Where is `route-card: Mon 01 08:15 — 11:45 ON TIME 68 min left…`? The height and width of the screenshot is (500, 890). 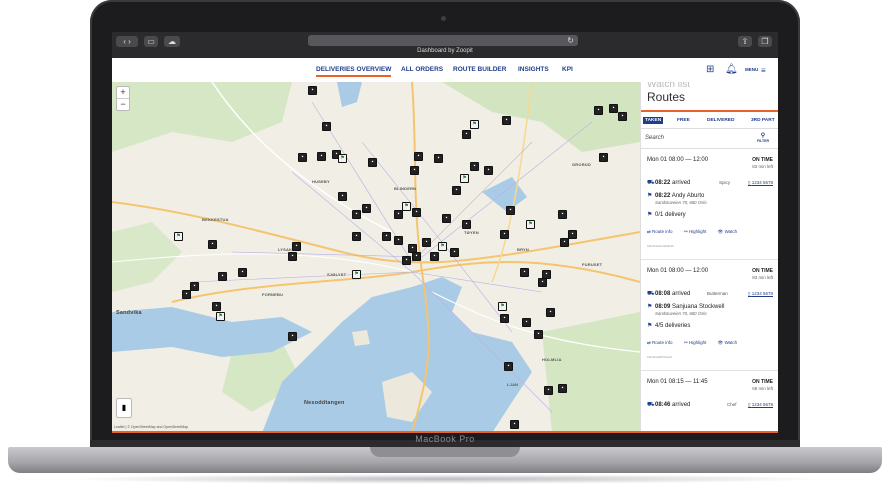 route-card: Mon 01 08:15 — 11:45 ON TIME 68 min left… is located at coordinates (709, 402).